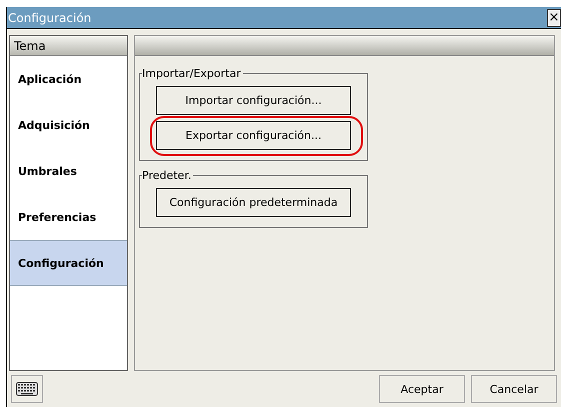 The image size is (561, 407). Describe the element at coordinates (253, 202) in the screenshot. I see `action-button: Configuración predeterminada` at that location.